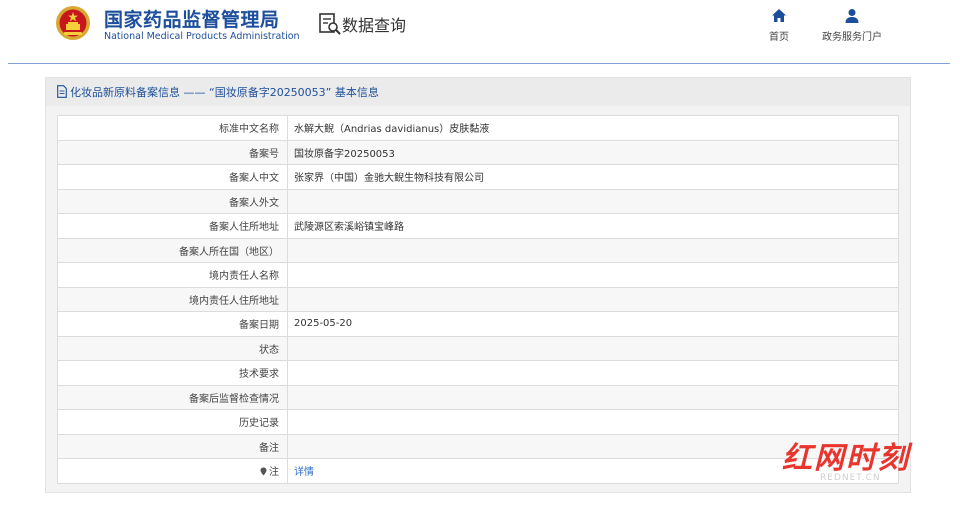  I want to click on site-subtitle-en: National Medical Products Administration, so click(202, 36).